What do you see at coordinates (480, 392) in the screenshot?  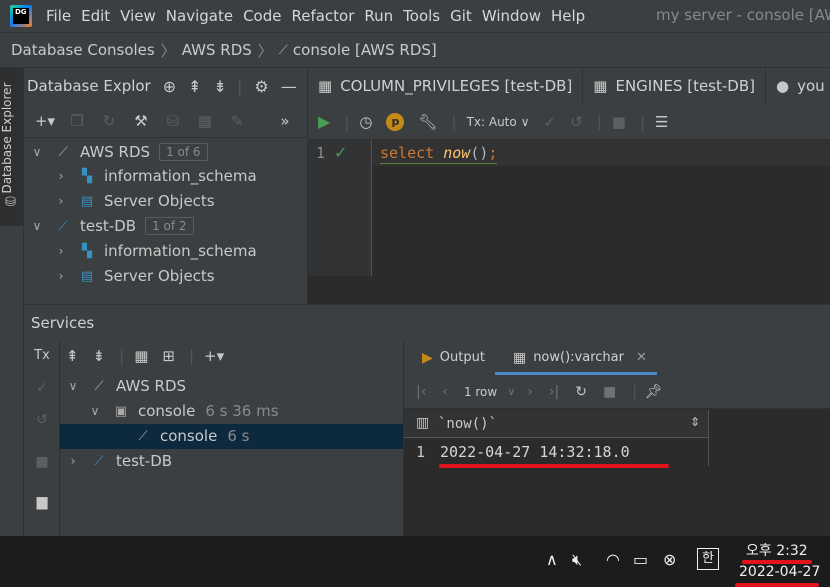 I see `row-count-label: 1 row` at bounding box center [480, 392].